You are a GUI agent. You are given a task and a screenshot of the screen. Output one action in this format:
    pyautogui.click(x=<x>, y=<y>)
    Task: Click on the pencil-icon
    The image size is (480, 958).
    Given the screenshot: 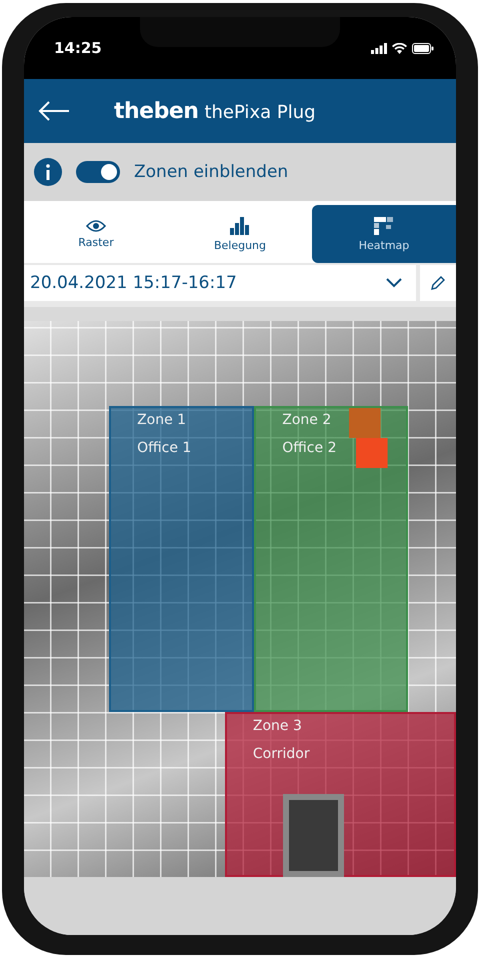 What is the action you would take?
    pyautogui.click(x=438, y=283)
    